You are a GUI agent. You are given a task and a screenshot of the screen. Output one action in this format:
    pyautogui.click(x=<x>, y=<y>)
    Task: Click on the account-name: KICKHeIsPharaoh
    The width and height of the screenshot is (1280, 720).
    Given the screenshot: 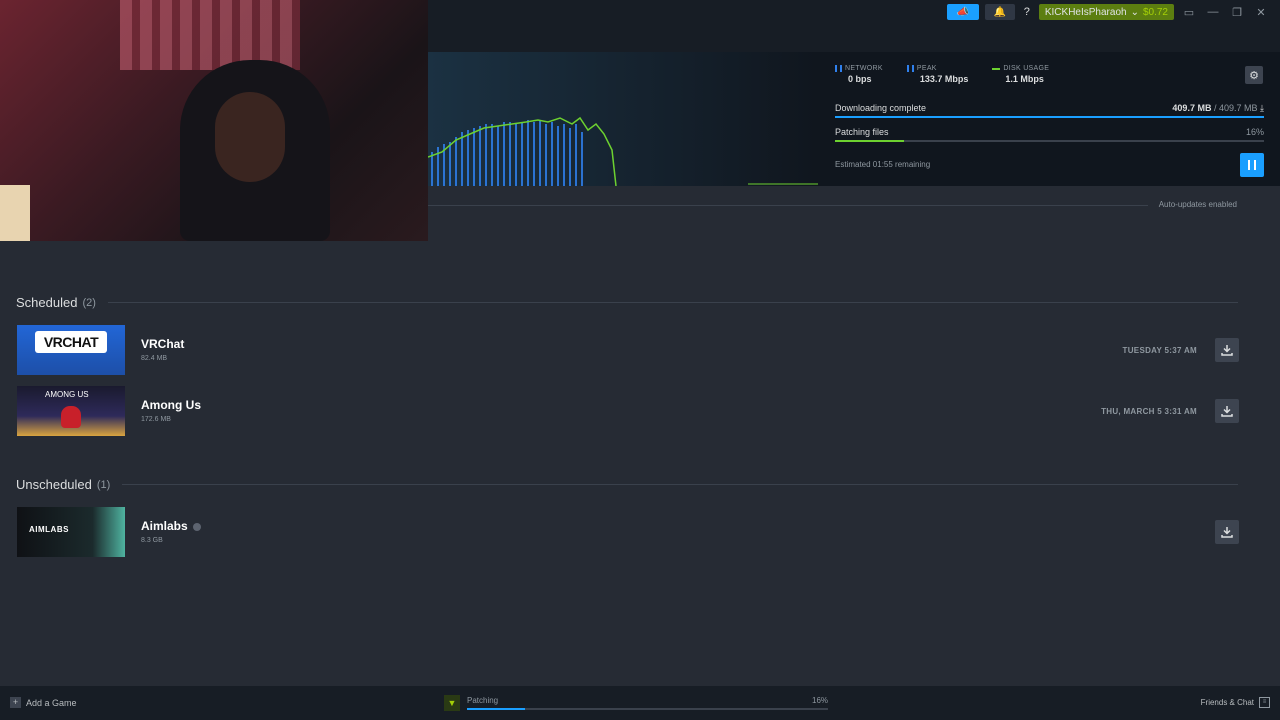 What is the action you would take?
    pyautogui.click(x=1085, y=12)
    